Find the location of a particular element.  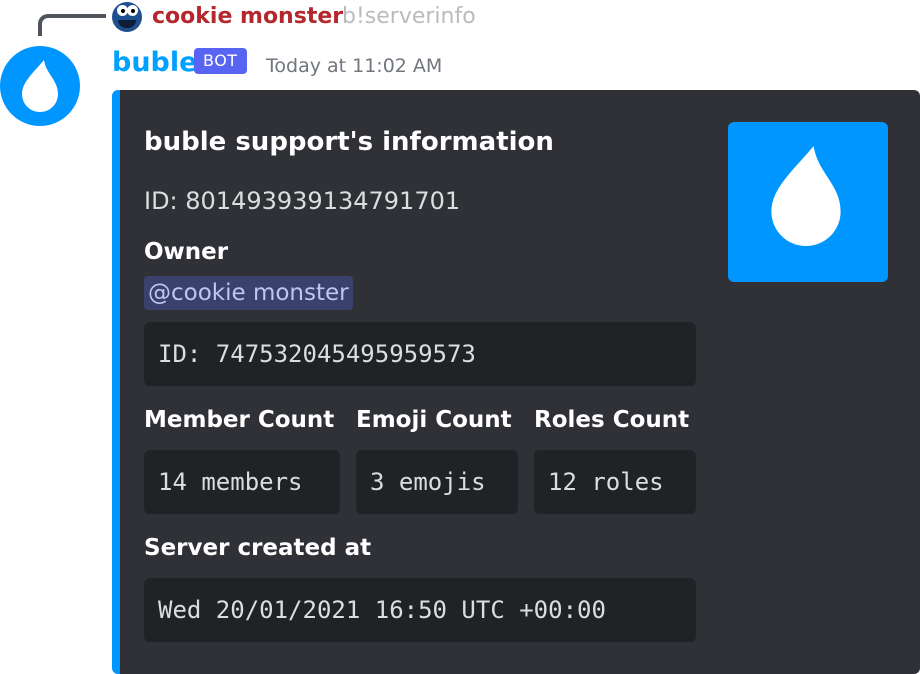

bot-avatar is located at coordinates (40, 86).